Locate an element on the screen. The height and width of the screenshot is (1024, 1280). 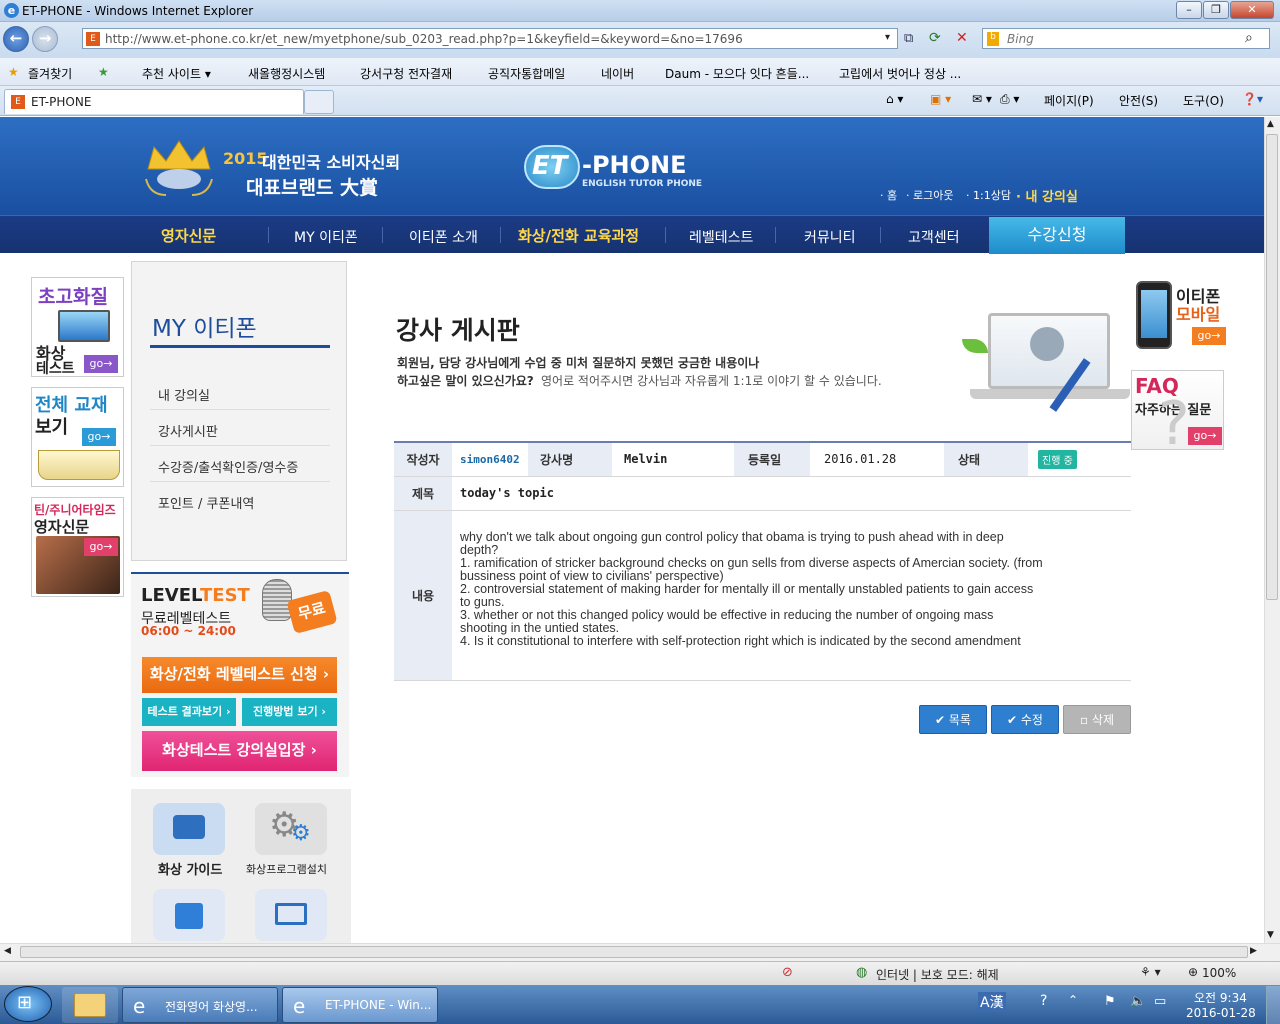
network-icon: ▭ is located at coordinates (1160, 1001).